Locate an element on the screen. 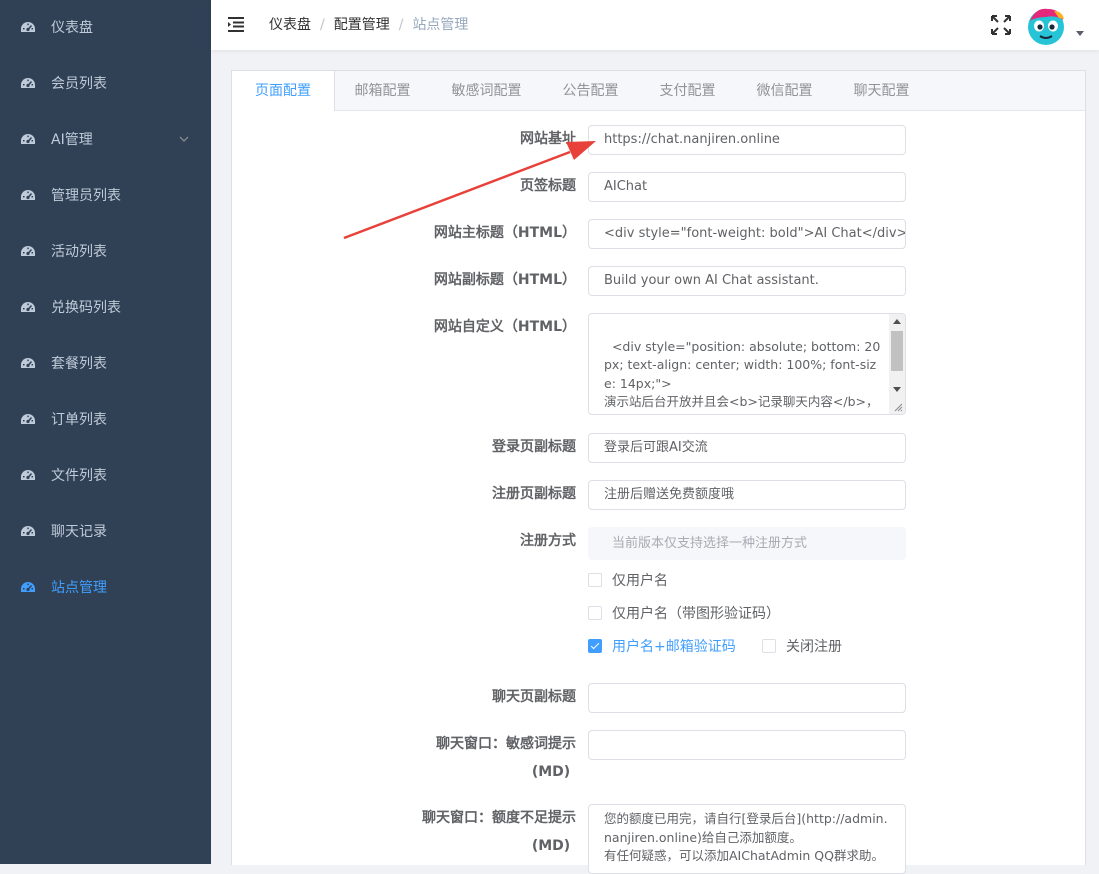 This screenshot has height=874, width=1099. tab: 微信配置 is located at coordinates (784, 90).